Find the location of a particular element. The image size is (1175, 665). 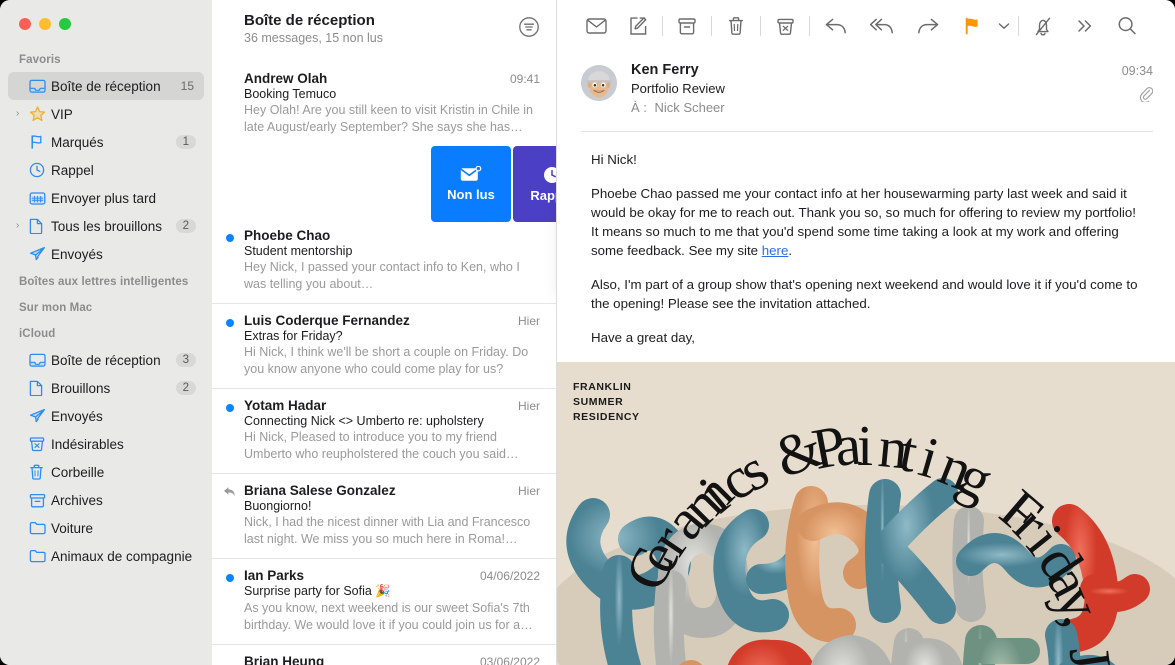

sidebar-item-animaux-de-compagnie: Animaux de compagnie is located at coordinates (106, 556).